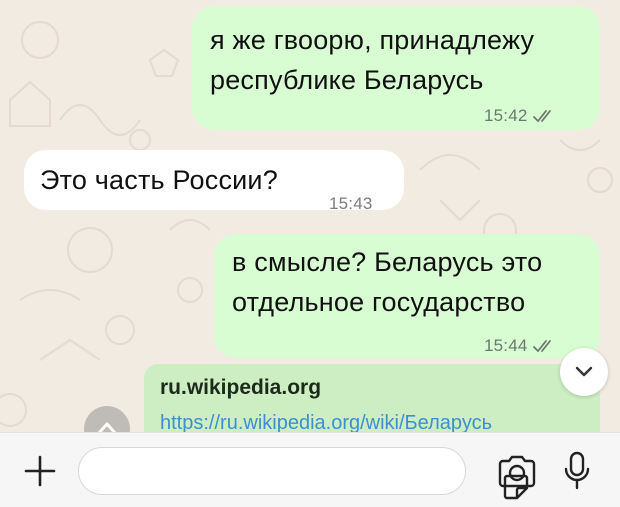  Describe the element at coordinates (107, 427) in the screenshot. I see `forward-icon` at that location.